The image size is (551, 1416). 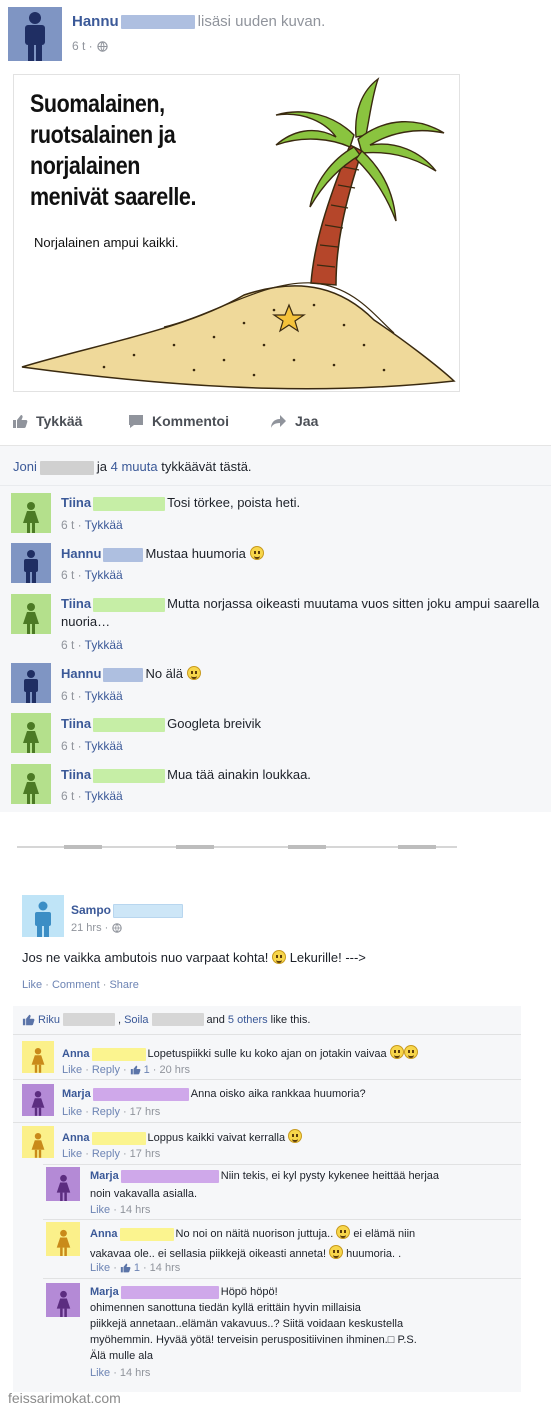 What do you see at coordinates (135, 1070) in the screenshot?
I see `like-thumb-icon` at bounding box center [135, 1070].